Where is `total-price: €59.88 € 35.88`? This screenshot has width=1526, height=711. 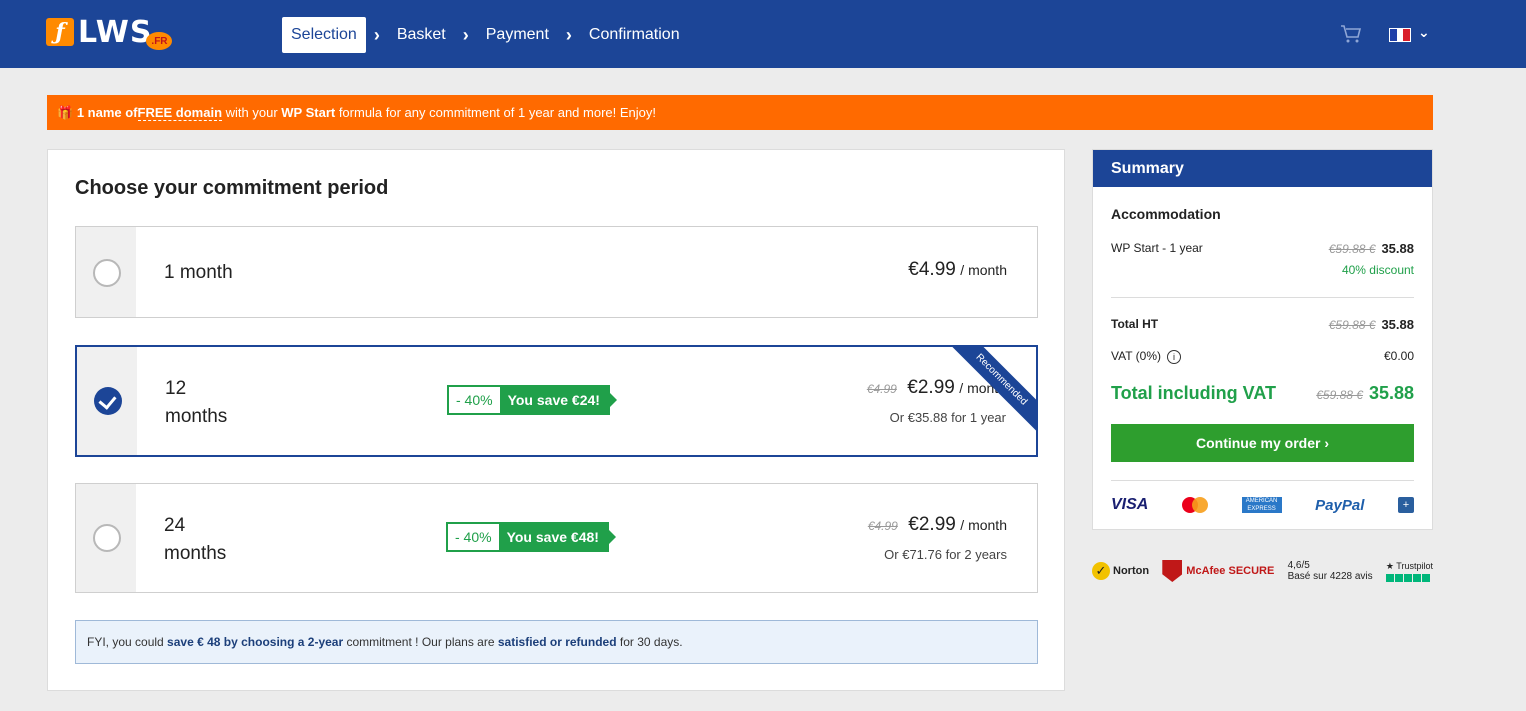 total-price: €59.88 € 35.88 is located at coordinates (1365, 393).